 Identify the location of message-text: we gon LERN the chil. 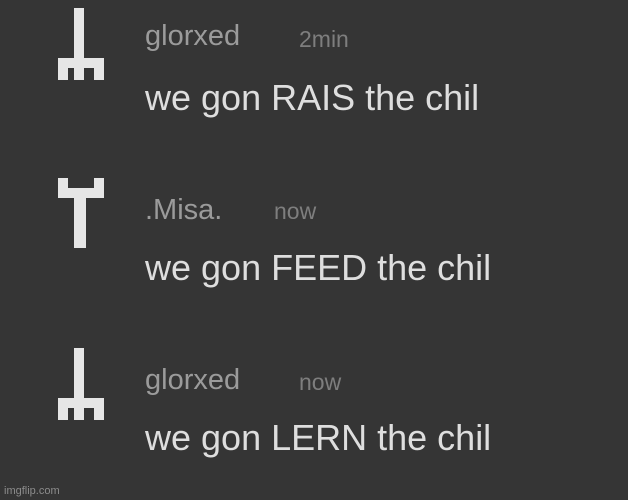
(318, 437).